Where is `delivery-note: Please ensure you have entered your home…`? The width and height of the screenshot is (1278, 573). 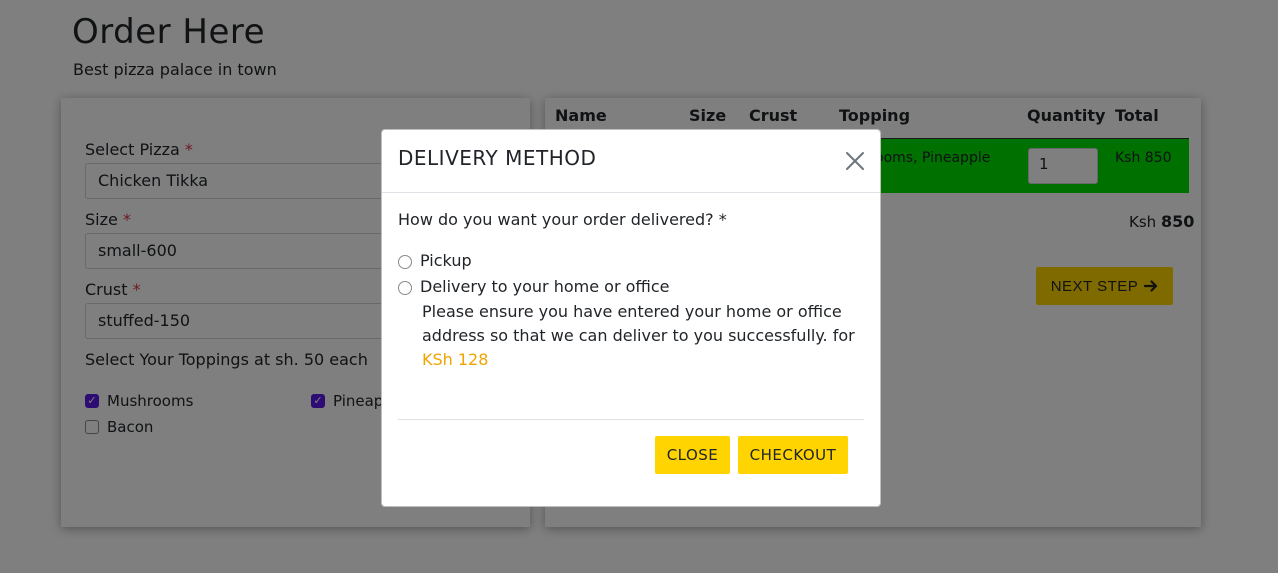 delivery-note: Please ensure you have entered your home… is located at coordinates (644, 336).